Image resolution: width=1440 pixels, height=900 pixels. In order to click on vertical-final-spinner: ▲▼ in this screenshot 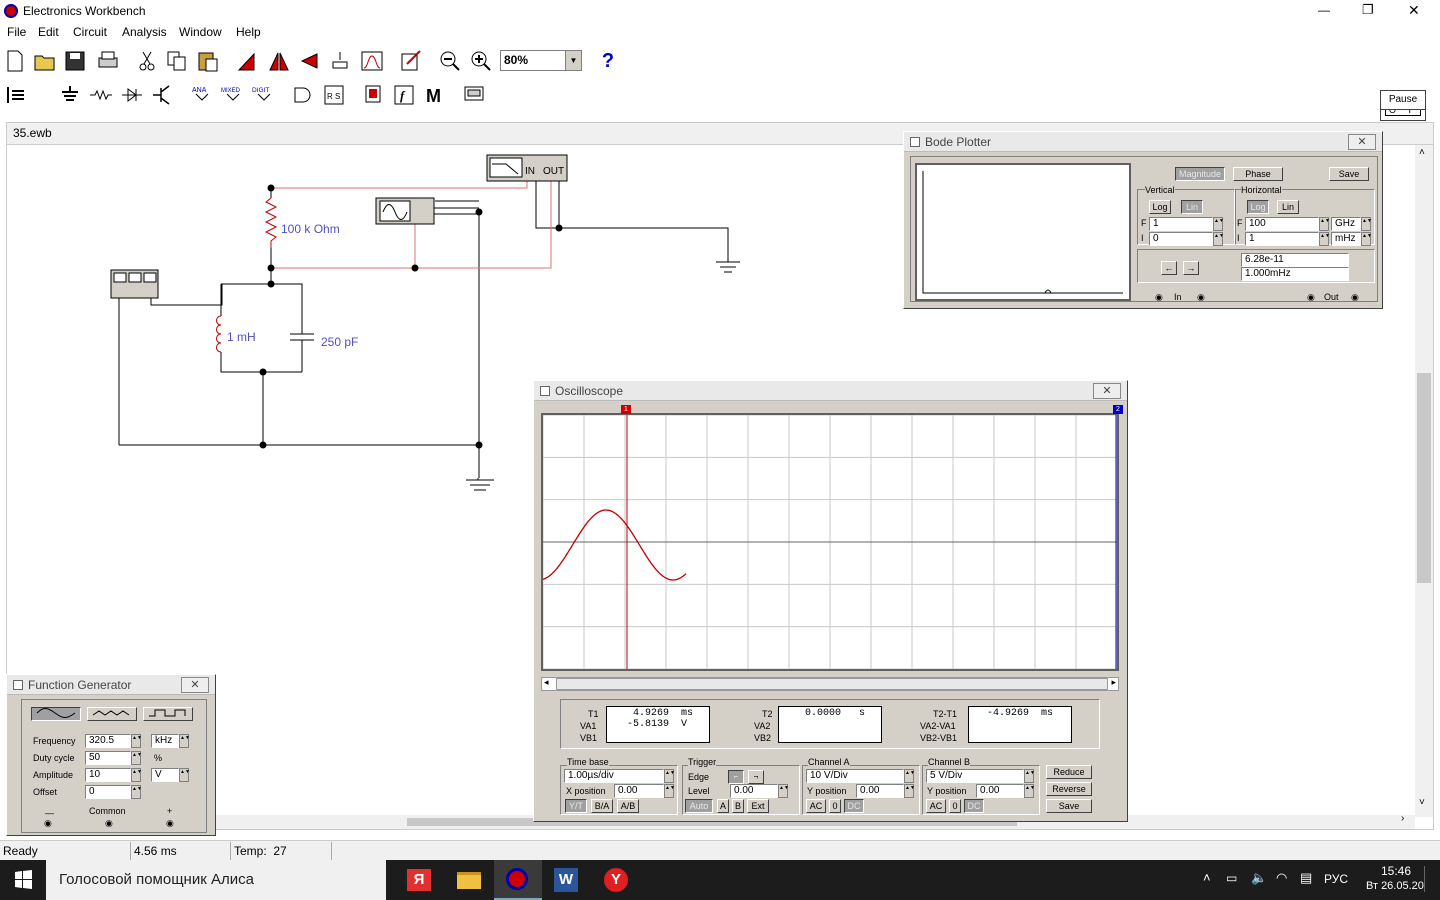, I will do `click(1218, 224)`.